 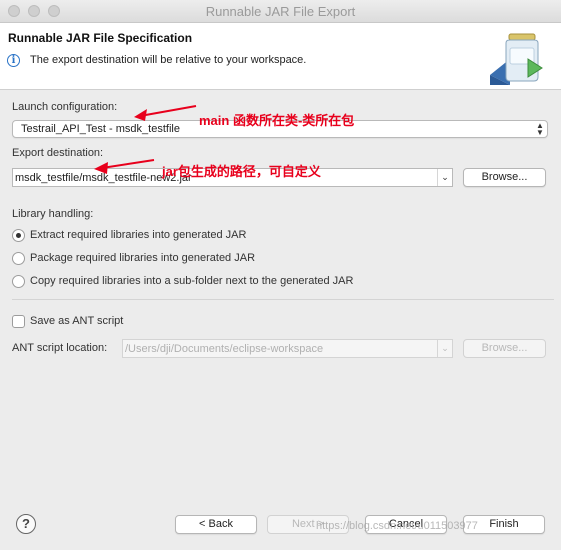 What do you see at coordinates (224, 349) in the screenshot?
I see `ant-location-value: /Users/dji/Documents/eclipse-workspace` at bounding box center [224, 349].